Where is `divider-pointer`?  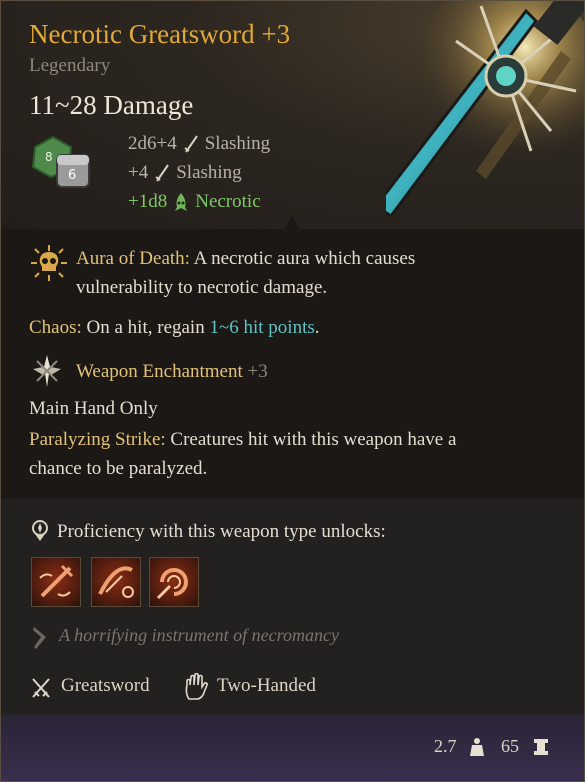 divider-pointer is located at coordinates (292, 222).